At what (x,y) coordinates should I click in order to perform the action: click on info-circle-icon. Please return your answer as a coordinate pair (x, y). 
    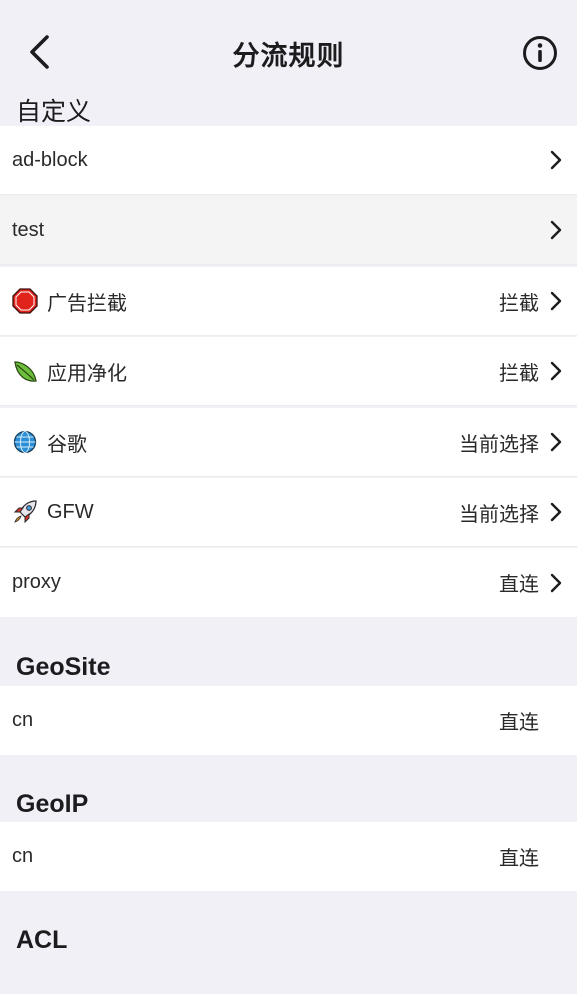
    Looking at the image, I should click on (540, 53).